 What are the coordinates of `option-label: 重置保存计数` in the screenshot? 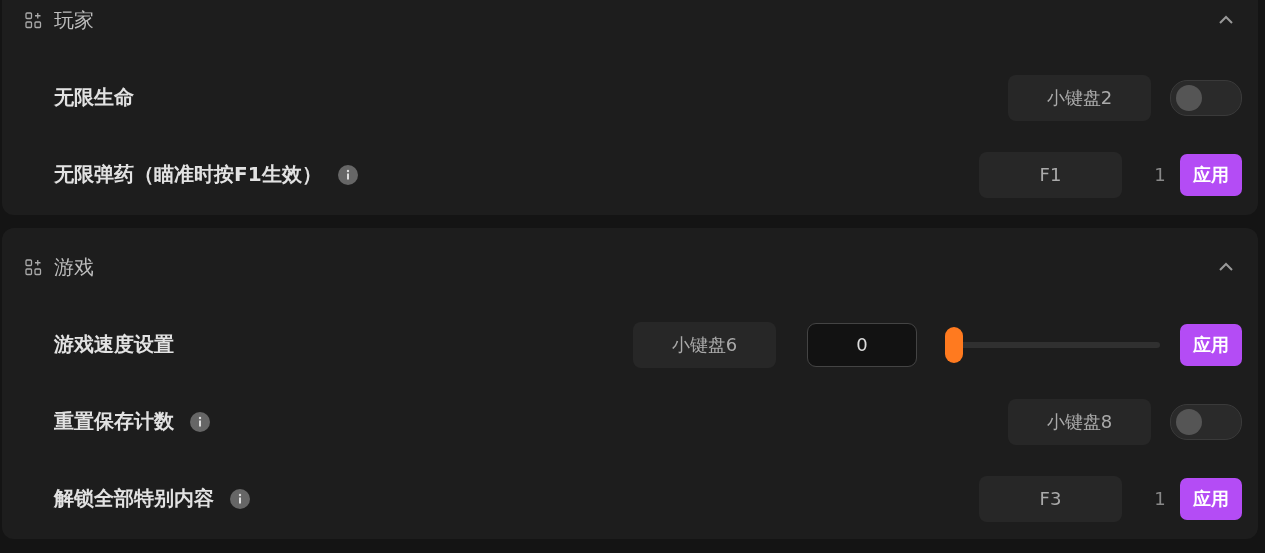 It's located at (114, 421).